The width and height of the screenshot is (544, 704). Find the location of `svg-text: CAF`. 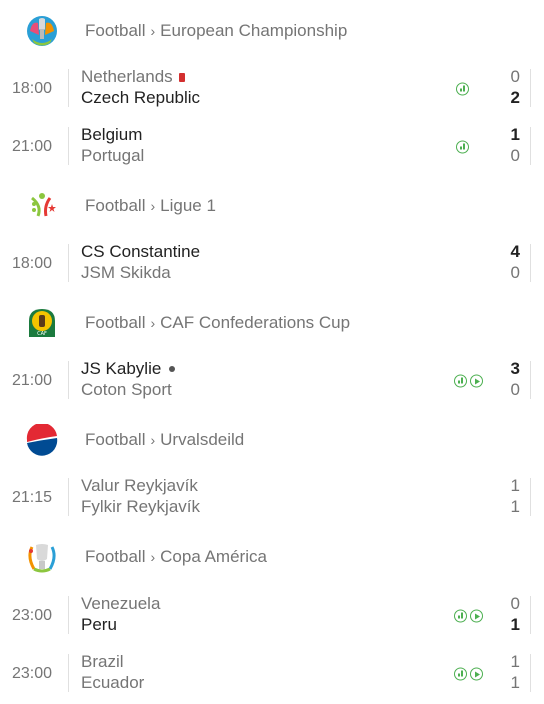

svg-text: CAF is located at coordinates (42, 334).